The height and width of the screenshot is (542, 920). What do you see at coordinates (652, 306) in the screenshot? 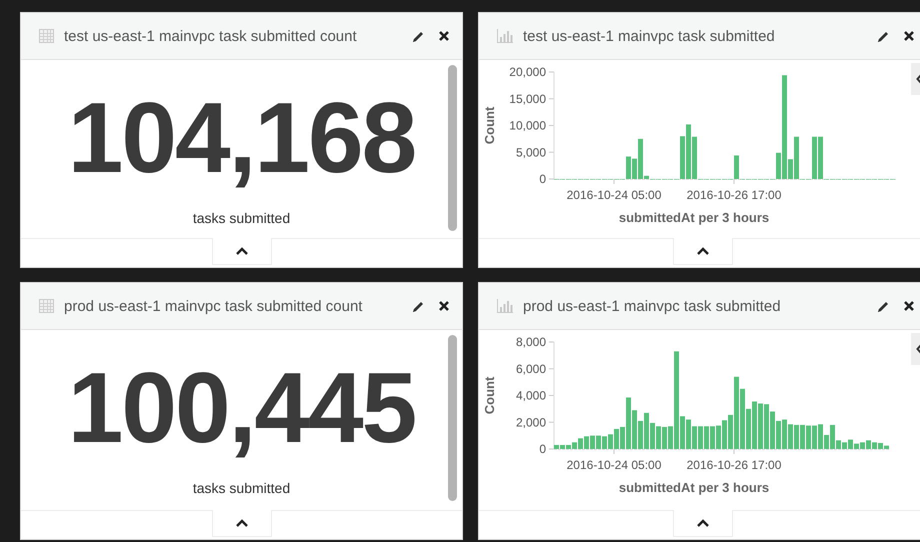
I see `panel-title: prod us-east-1 mainvpc task submitted` at bounding box center [652, 306].